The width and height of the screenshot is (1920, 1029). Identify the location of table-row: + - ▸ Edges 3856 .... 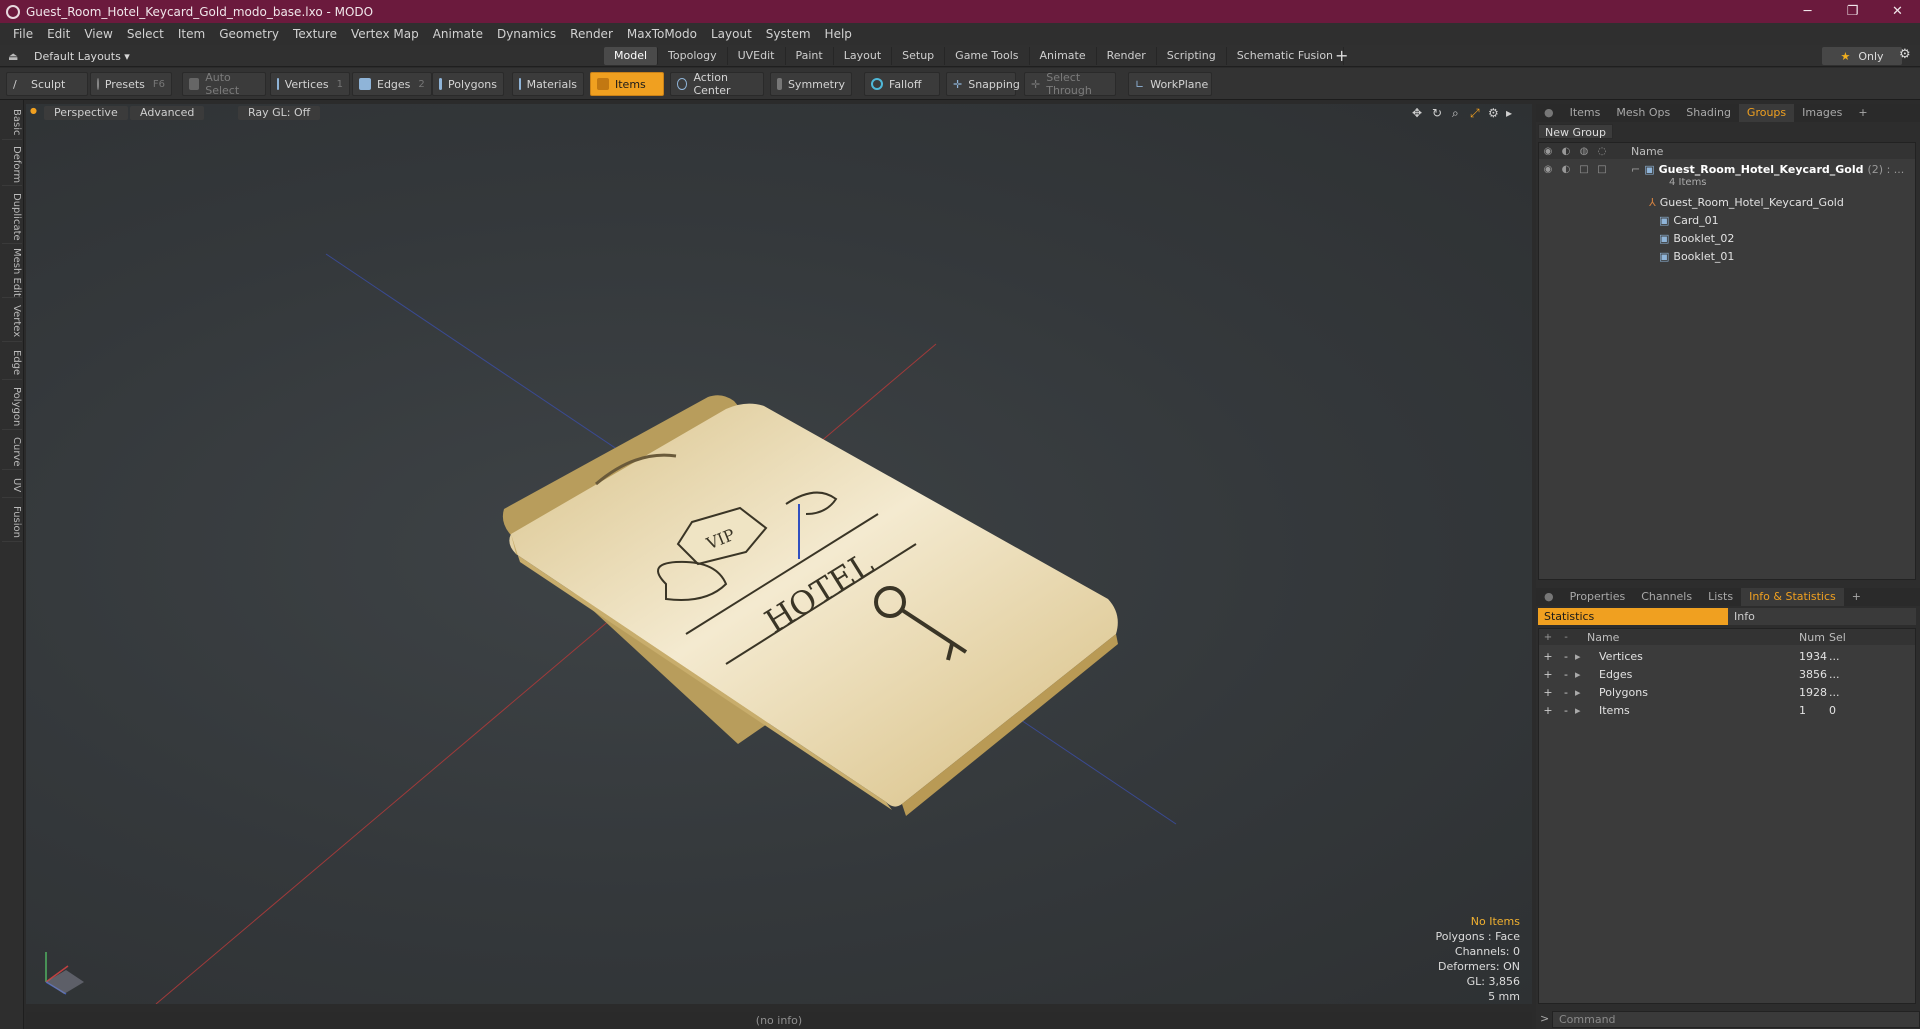
(1727, 674).